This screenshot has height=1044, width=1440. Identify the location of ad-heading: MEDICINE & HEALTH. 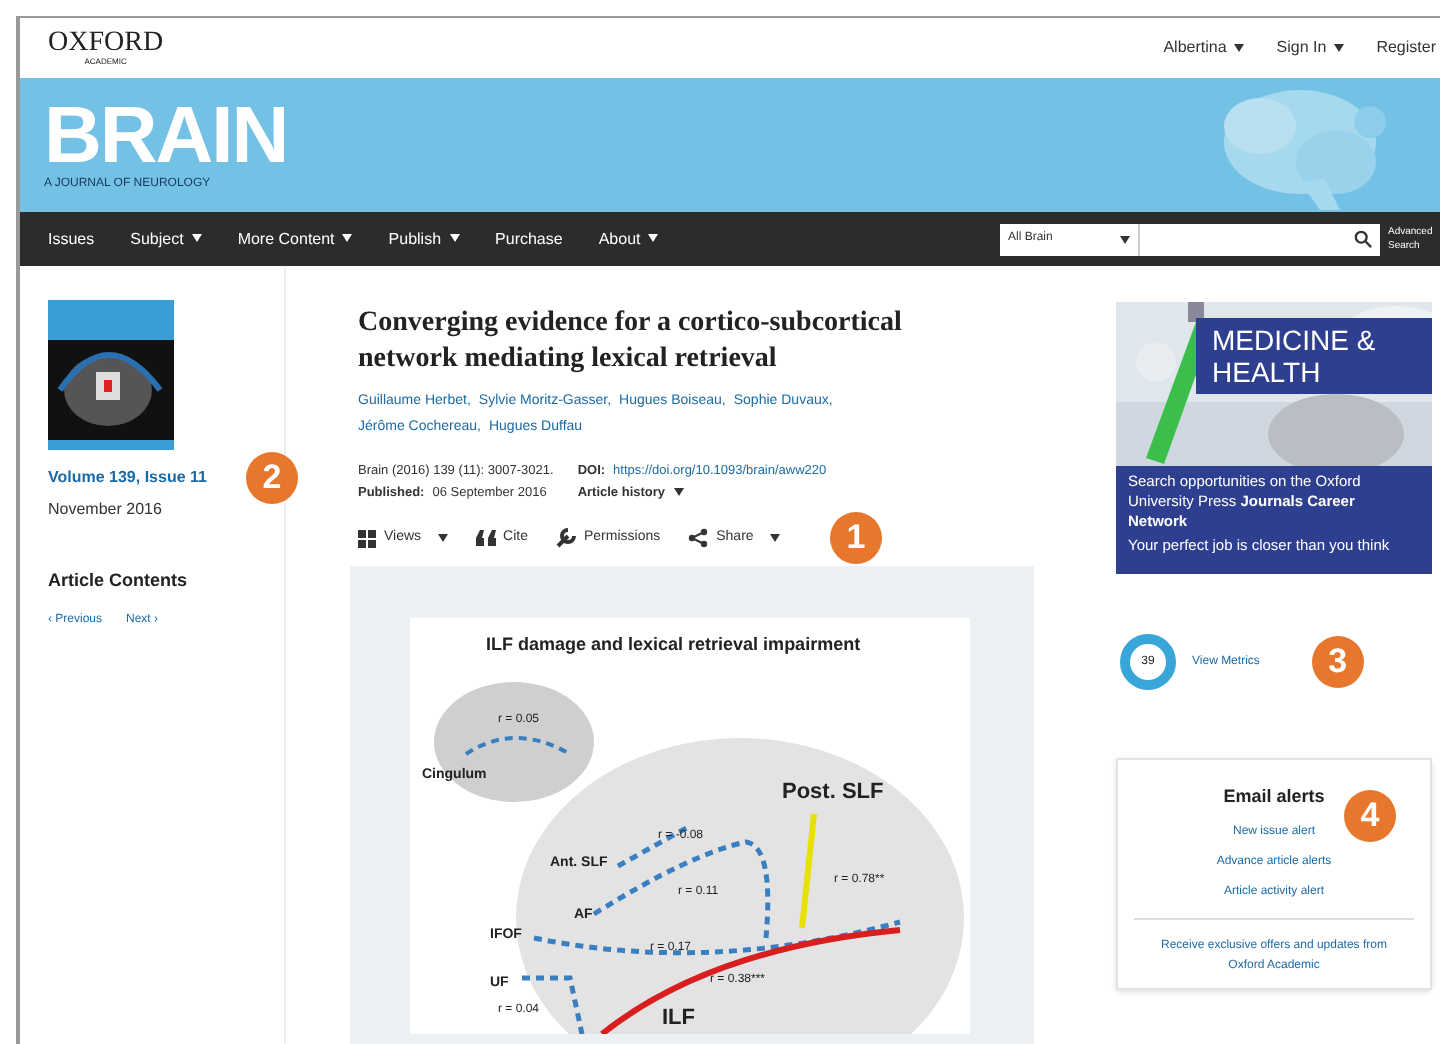
(1314, 356).